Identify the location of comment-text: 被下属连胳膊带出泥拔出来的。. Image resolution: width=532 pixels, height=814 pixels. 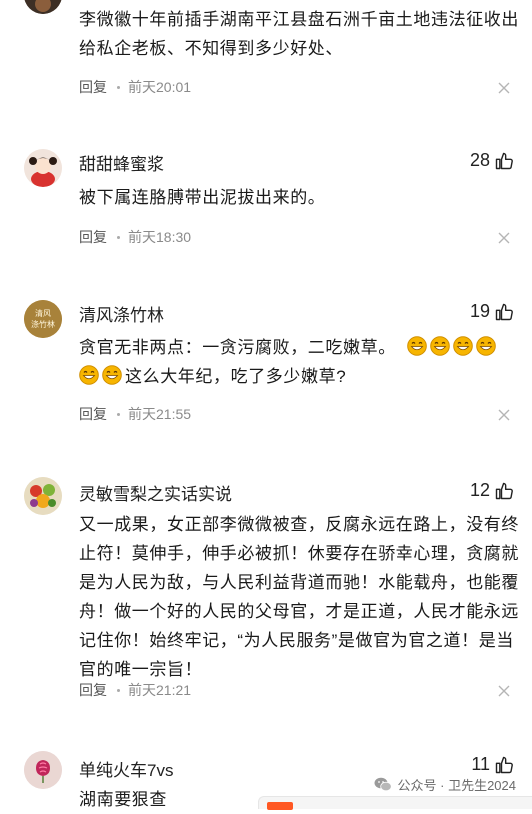
(202, 197).